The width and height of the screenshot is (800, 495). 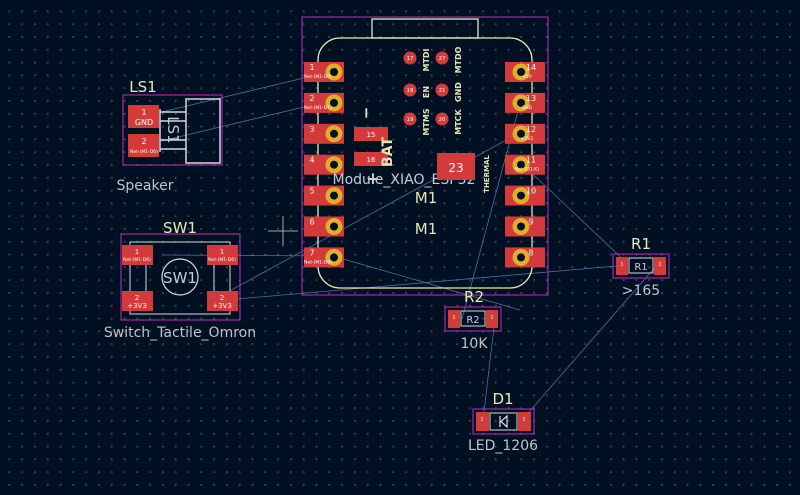 I want to click on m1-bat-label: BAT, so click(x=388, y=152).